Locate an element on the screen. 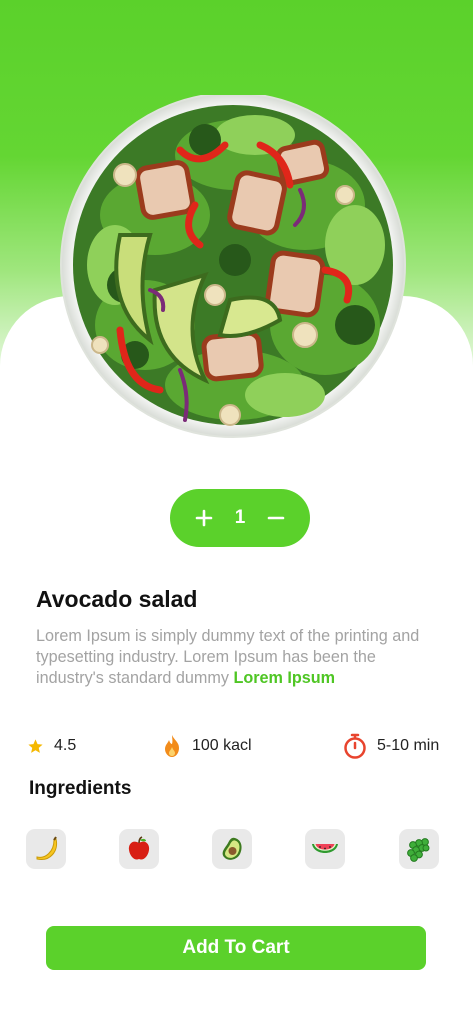 The height and width of the screenshot is (1024, 473). grapes-icon is located at coordinates (418, 850).